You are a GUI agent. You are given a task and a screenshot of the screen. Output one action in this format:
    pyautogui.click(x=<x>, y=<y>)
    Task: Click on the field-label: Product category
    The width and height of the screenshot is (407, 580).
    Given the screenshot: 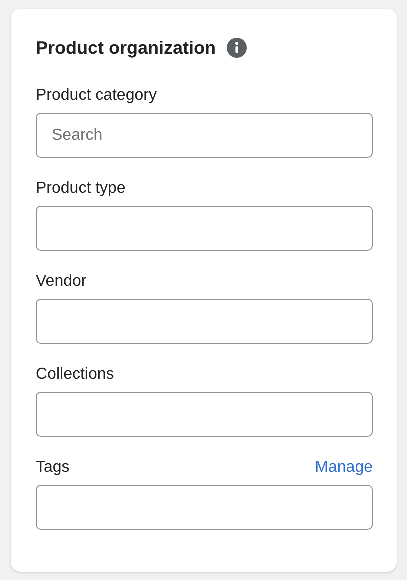 What is the action you would take?
    pyautogui.click(x=96, y=96)
    